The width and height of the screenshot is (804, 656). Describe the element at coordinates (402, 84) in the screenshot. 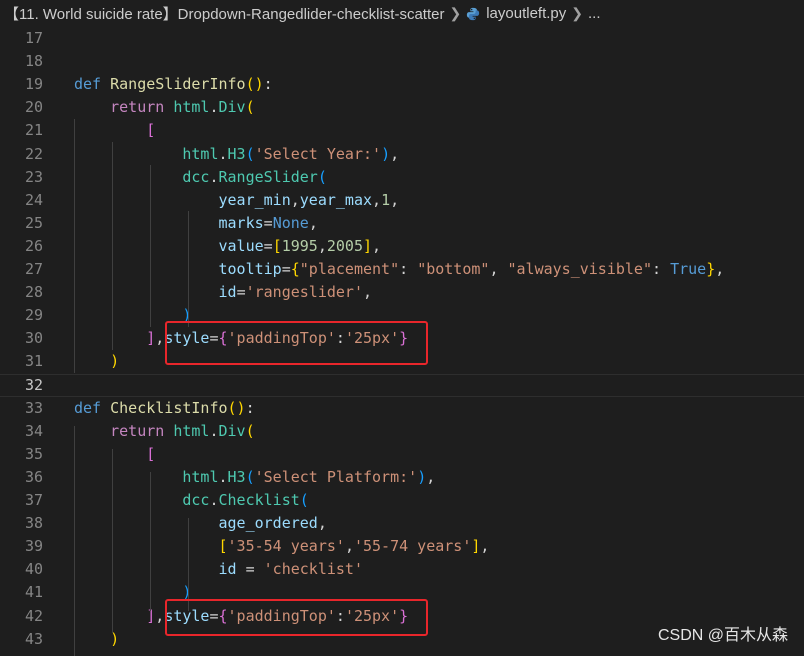

I see `code-line: 19 def RangeSliderInfo():` at that location.